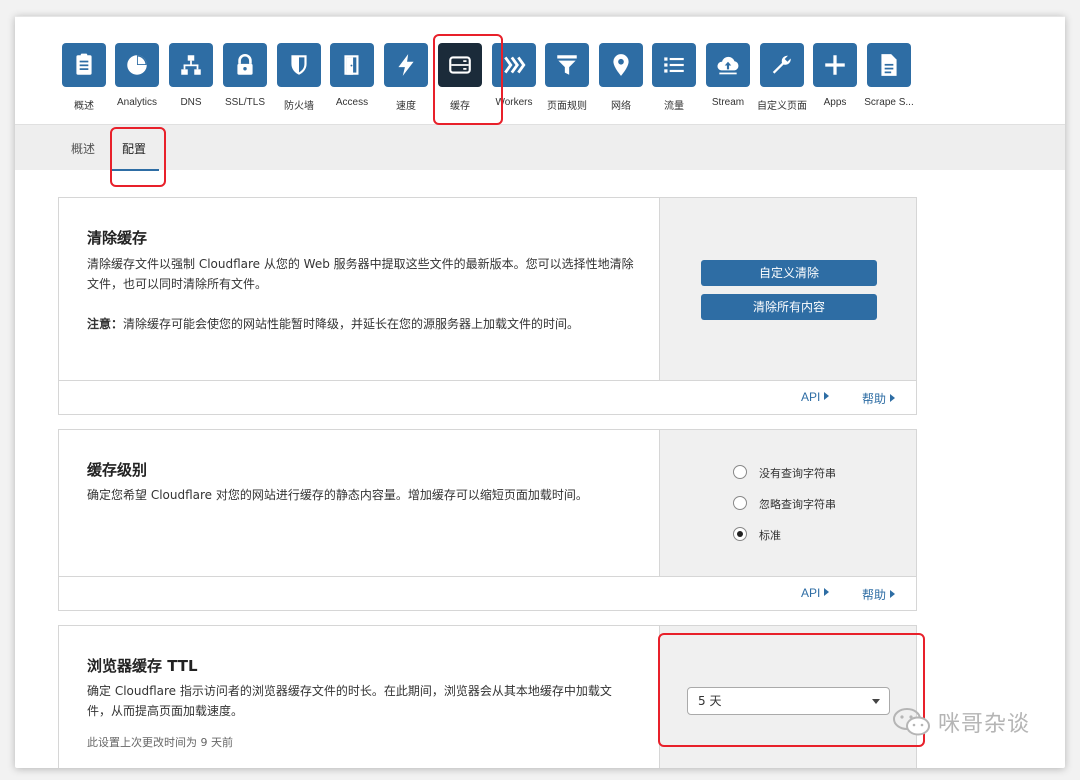 This screenshot has width=1080, height=780. Describe the element at coordinates (105, 324) in the screenshot. I see `note-label: 注意：` at that location.